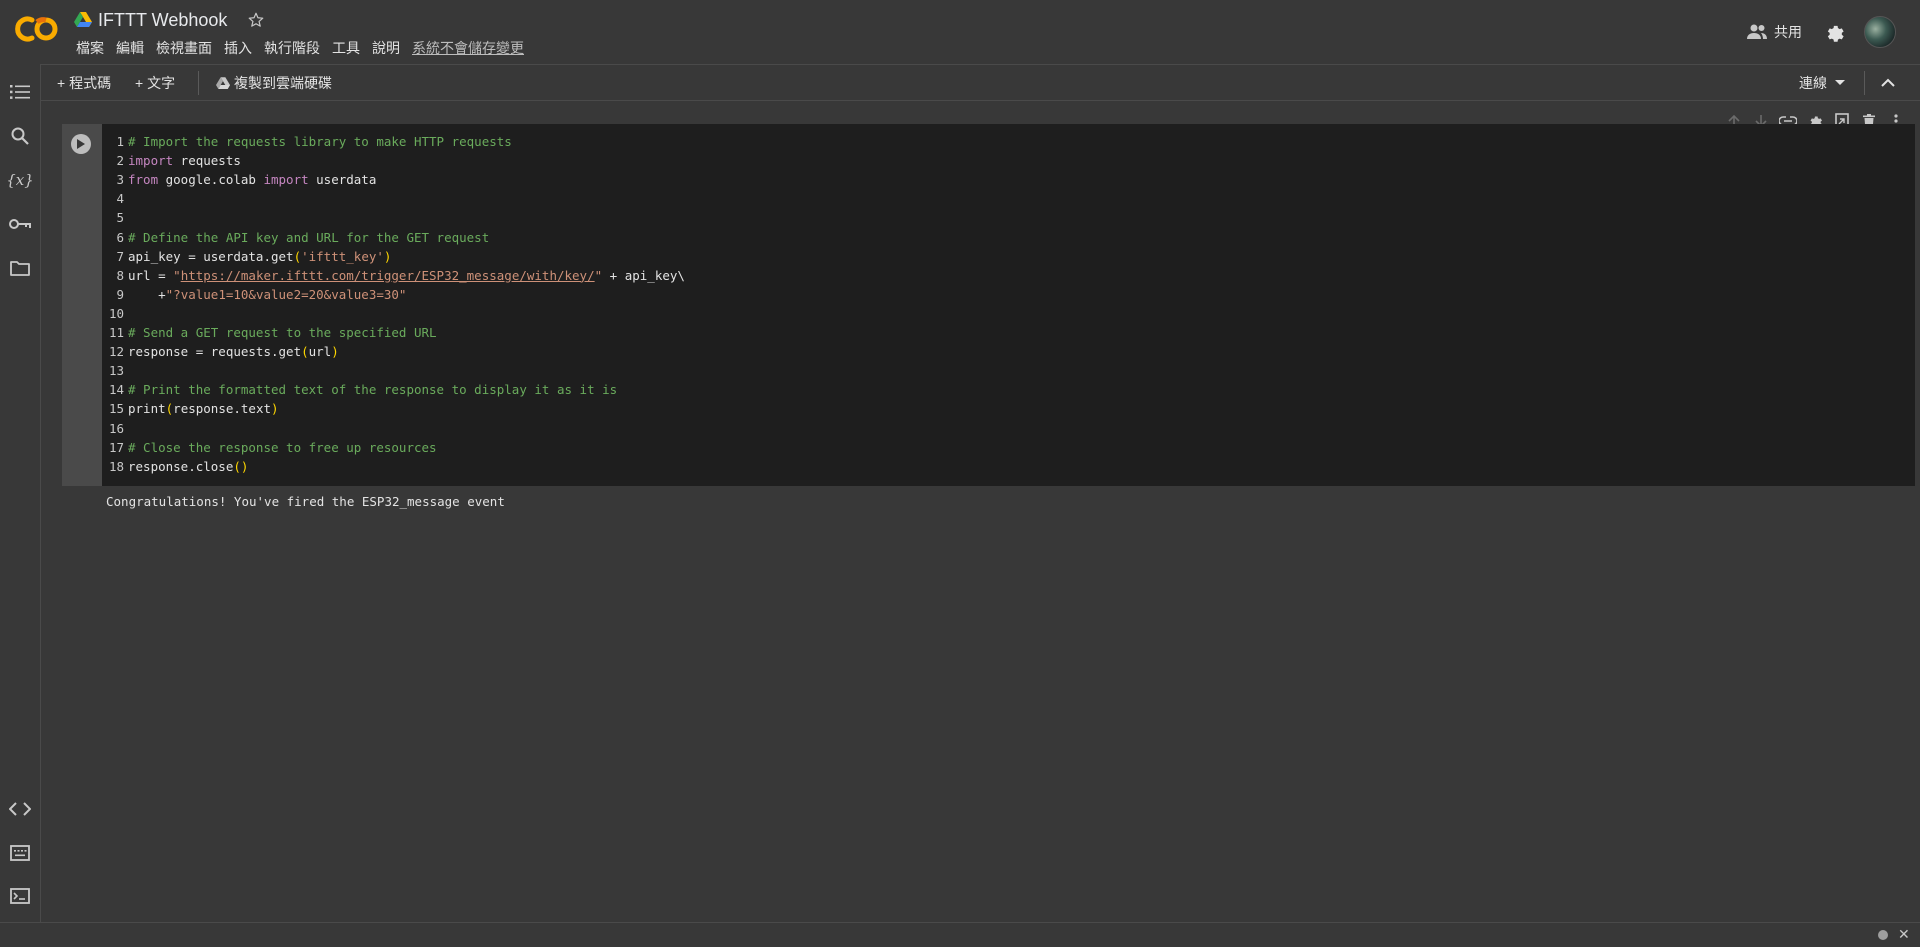 This screenshot has width=1920, height=947. What do you see at coordinates (20, 493) in the screenshot?
I see `left-sidebar: {x}` at bounding box center [20, 493].